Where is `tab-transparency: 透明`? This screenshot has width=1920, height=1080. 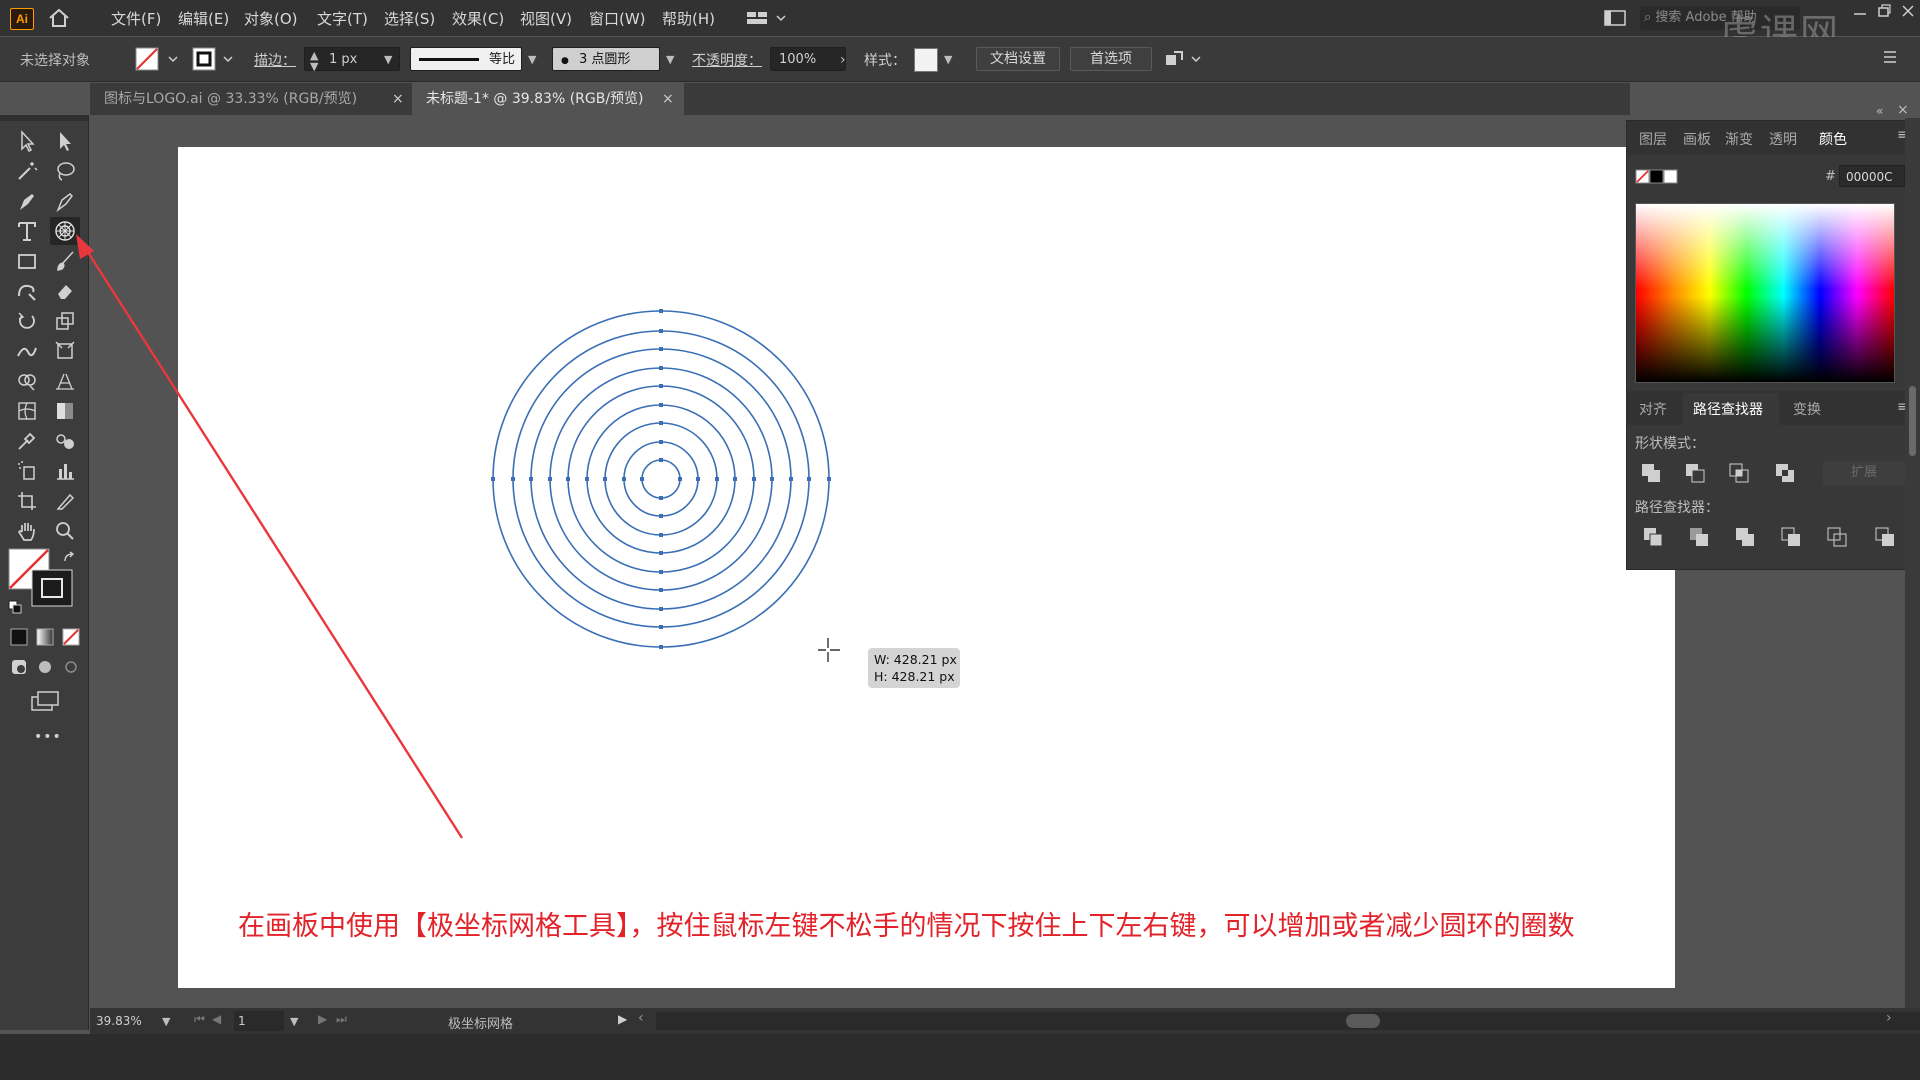
tab-transparency: 透明 is located at coordinates (1783, 139).